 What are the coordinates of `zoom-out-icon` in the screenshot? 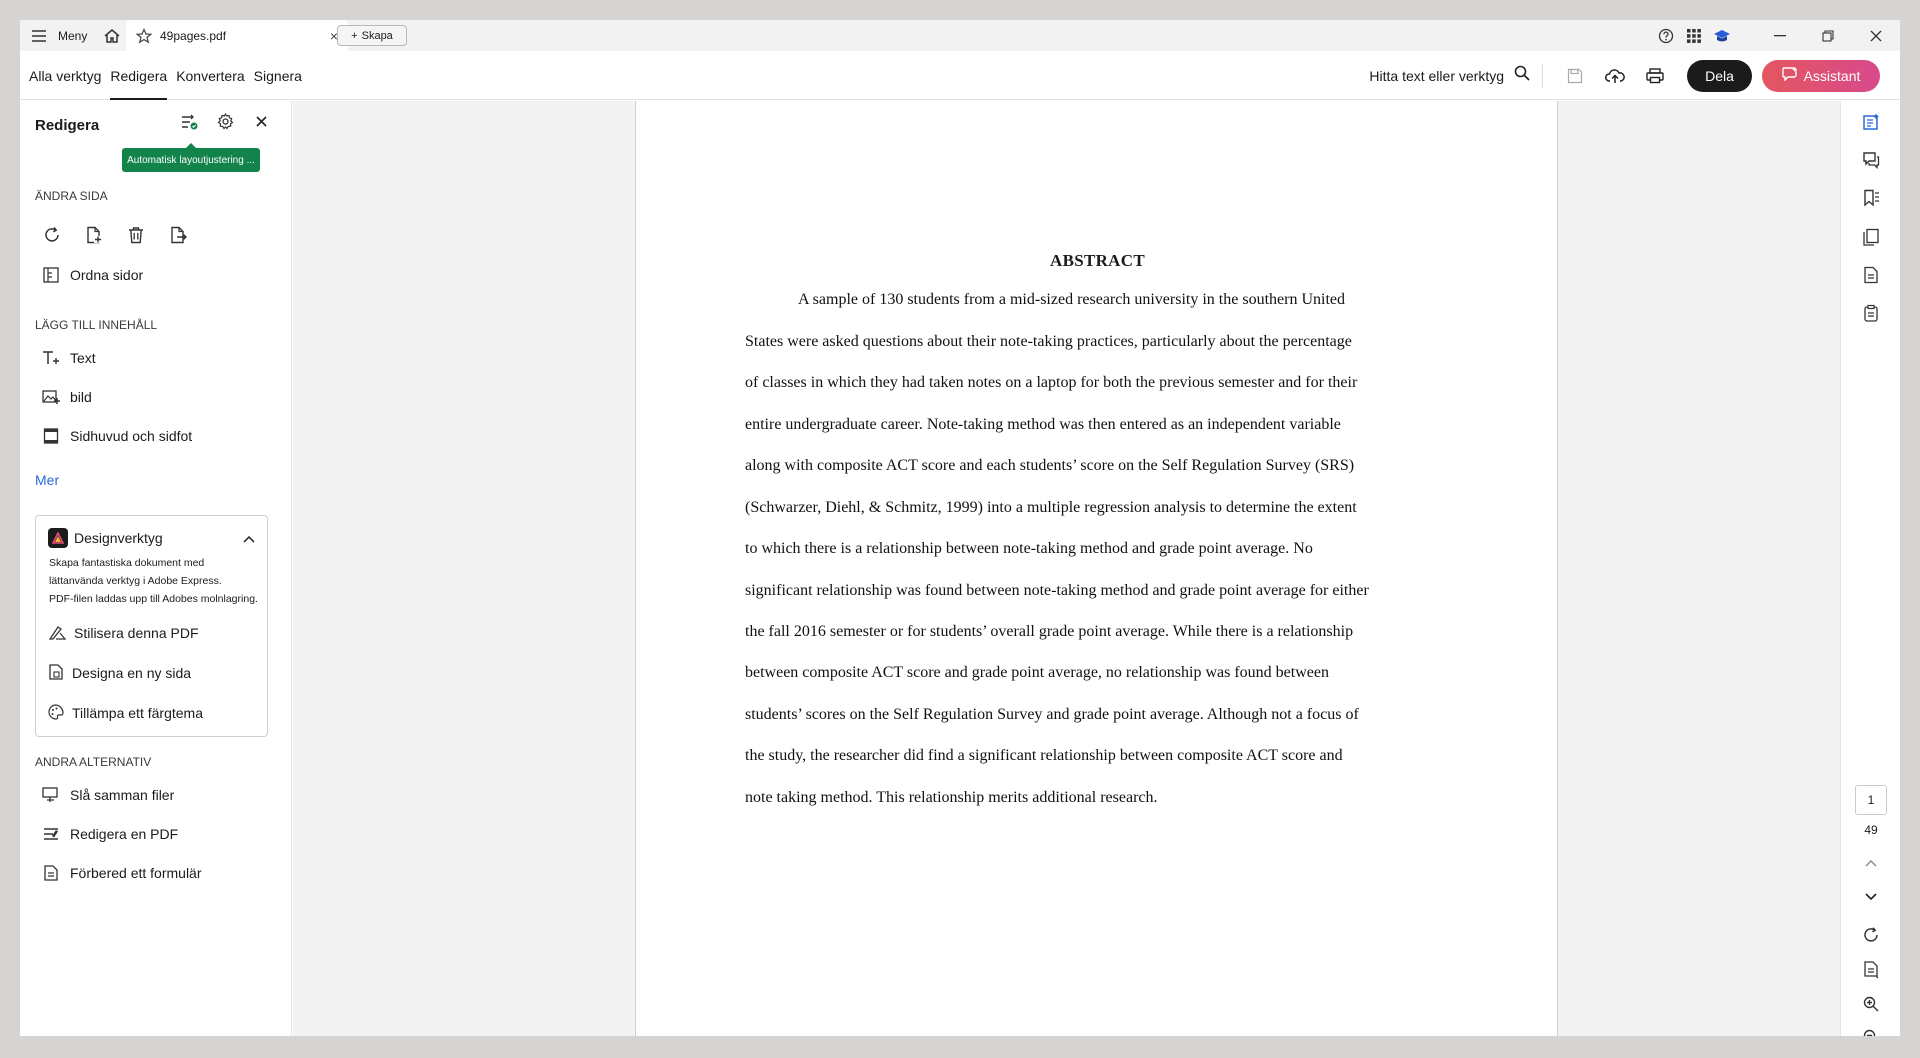 It's located at (1870, 1032).